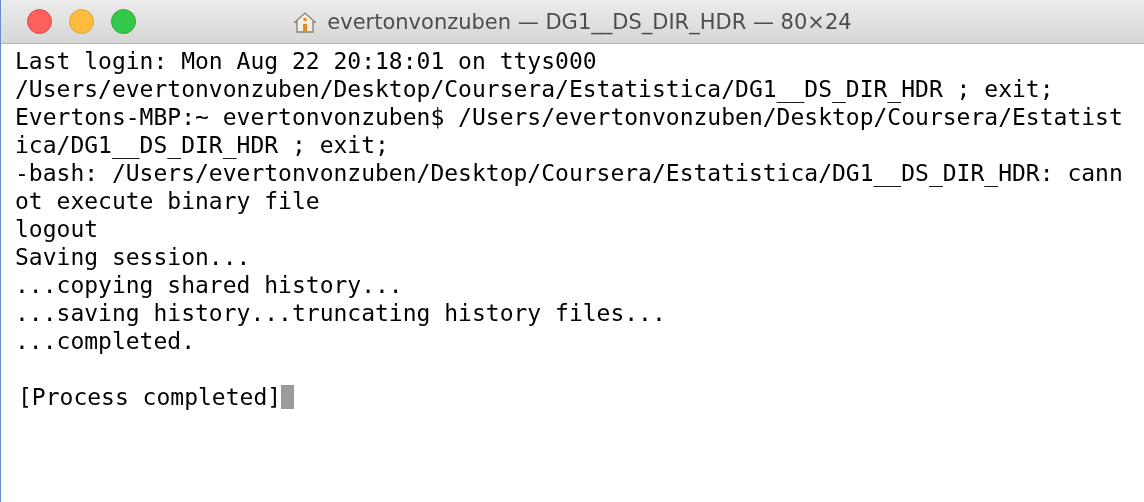  Describe the element at coordinates (150, 397) in the screenshot. I see `terminal-line: [Process completed]` at that location.